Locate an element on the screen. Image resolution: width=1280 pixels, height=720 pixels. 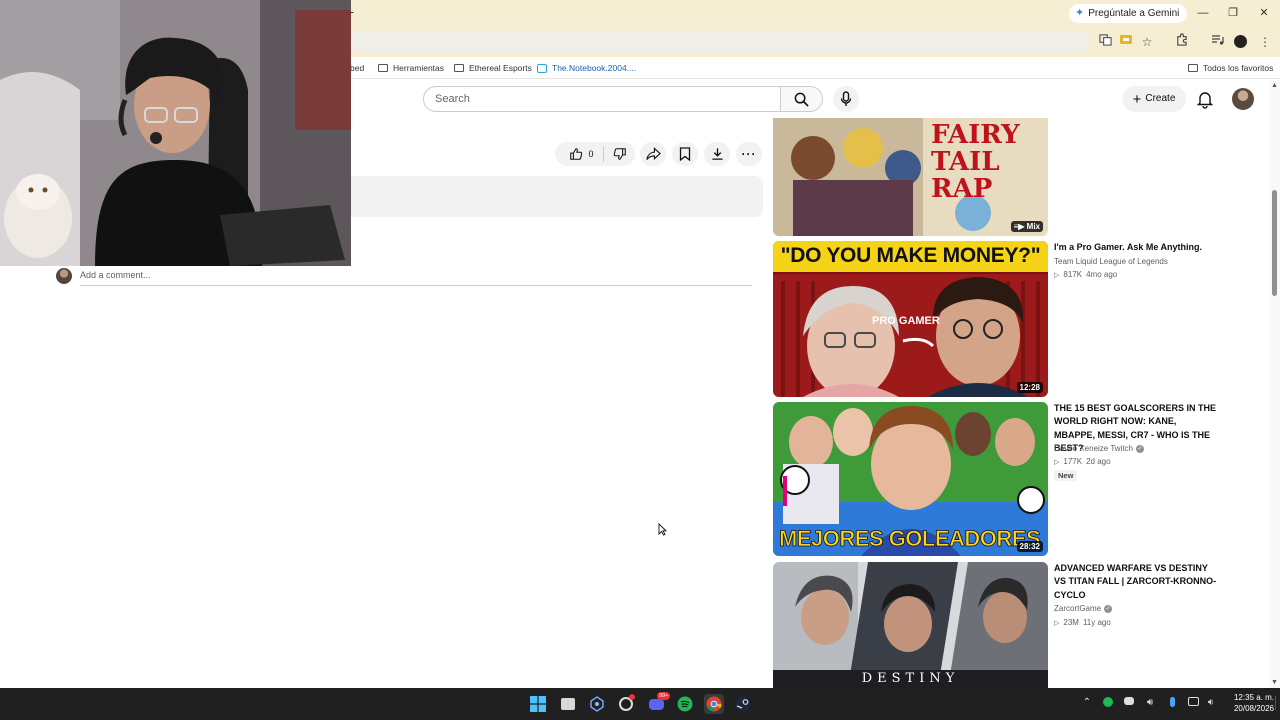
video-age: 11y ago is located at coordinates (1096, 622).